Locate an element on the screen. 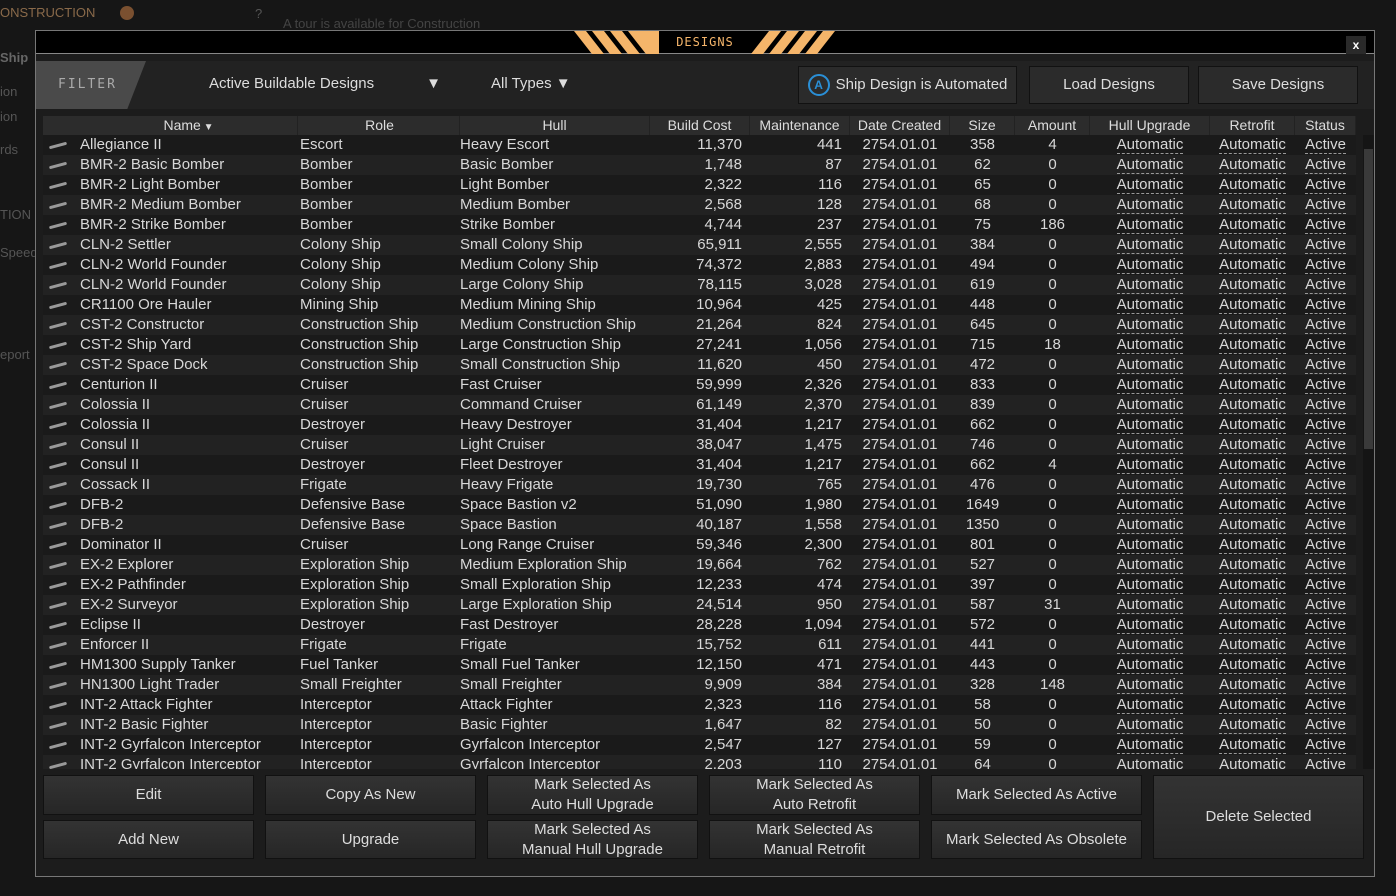 The image size is (1396, 896). load-designs-button: Load Designs is located at coordinates (1109, 85).